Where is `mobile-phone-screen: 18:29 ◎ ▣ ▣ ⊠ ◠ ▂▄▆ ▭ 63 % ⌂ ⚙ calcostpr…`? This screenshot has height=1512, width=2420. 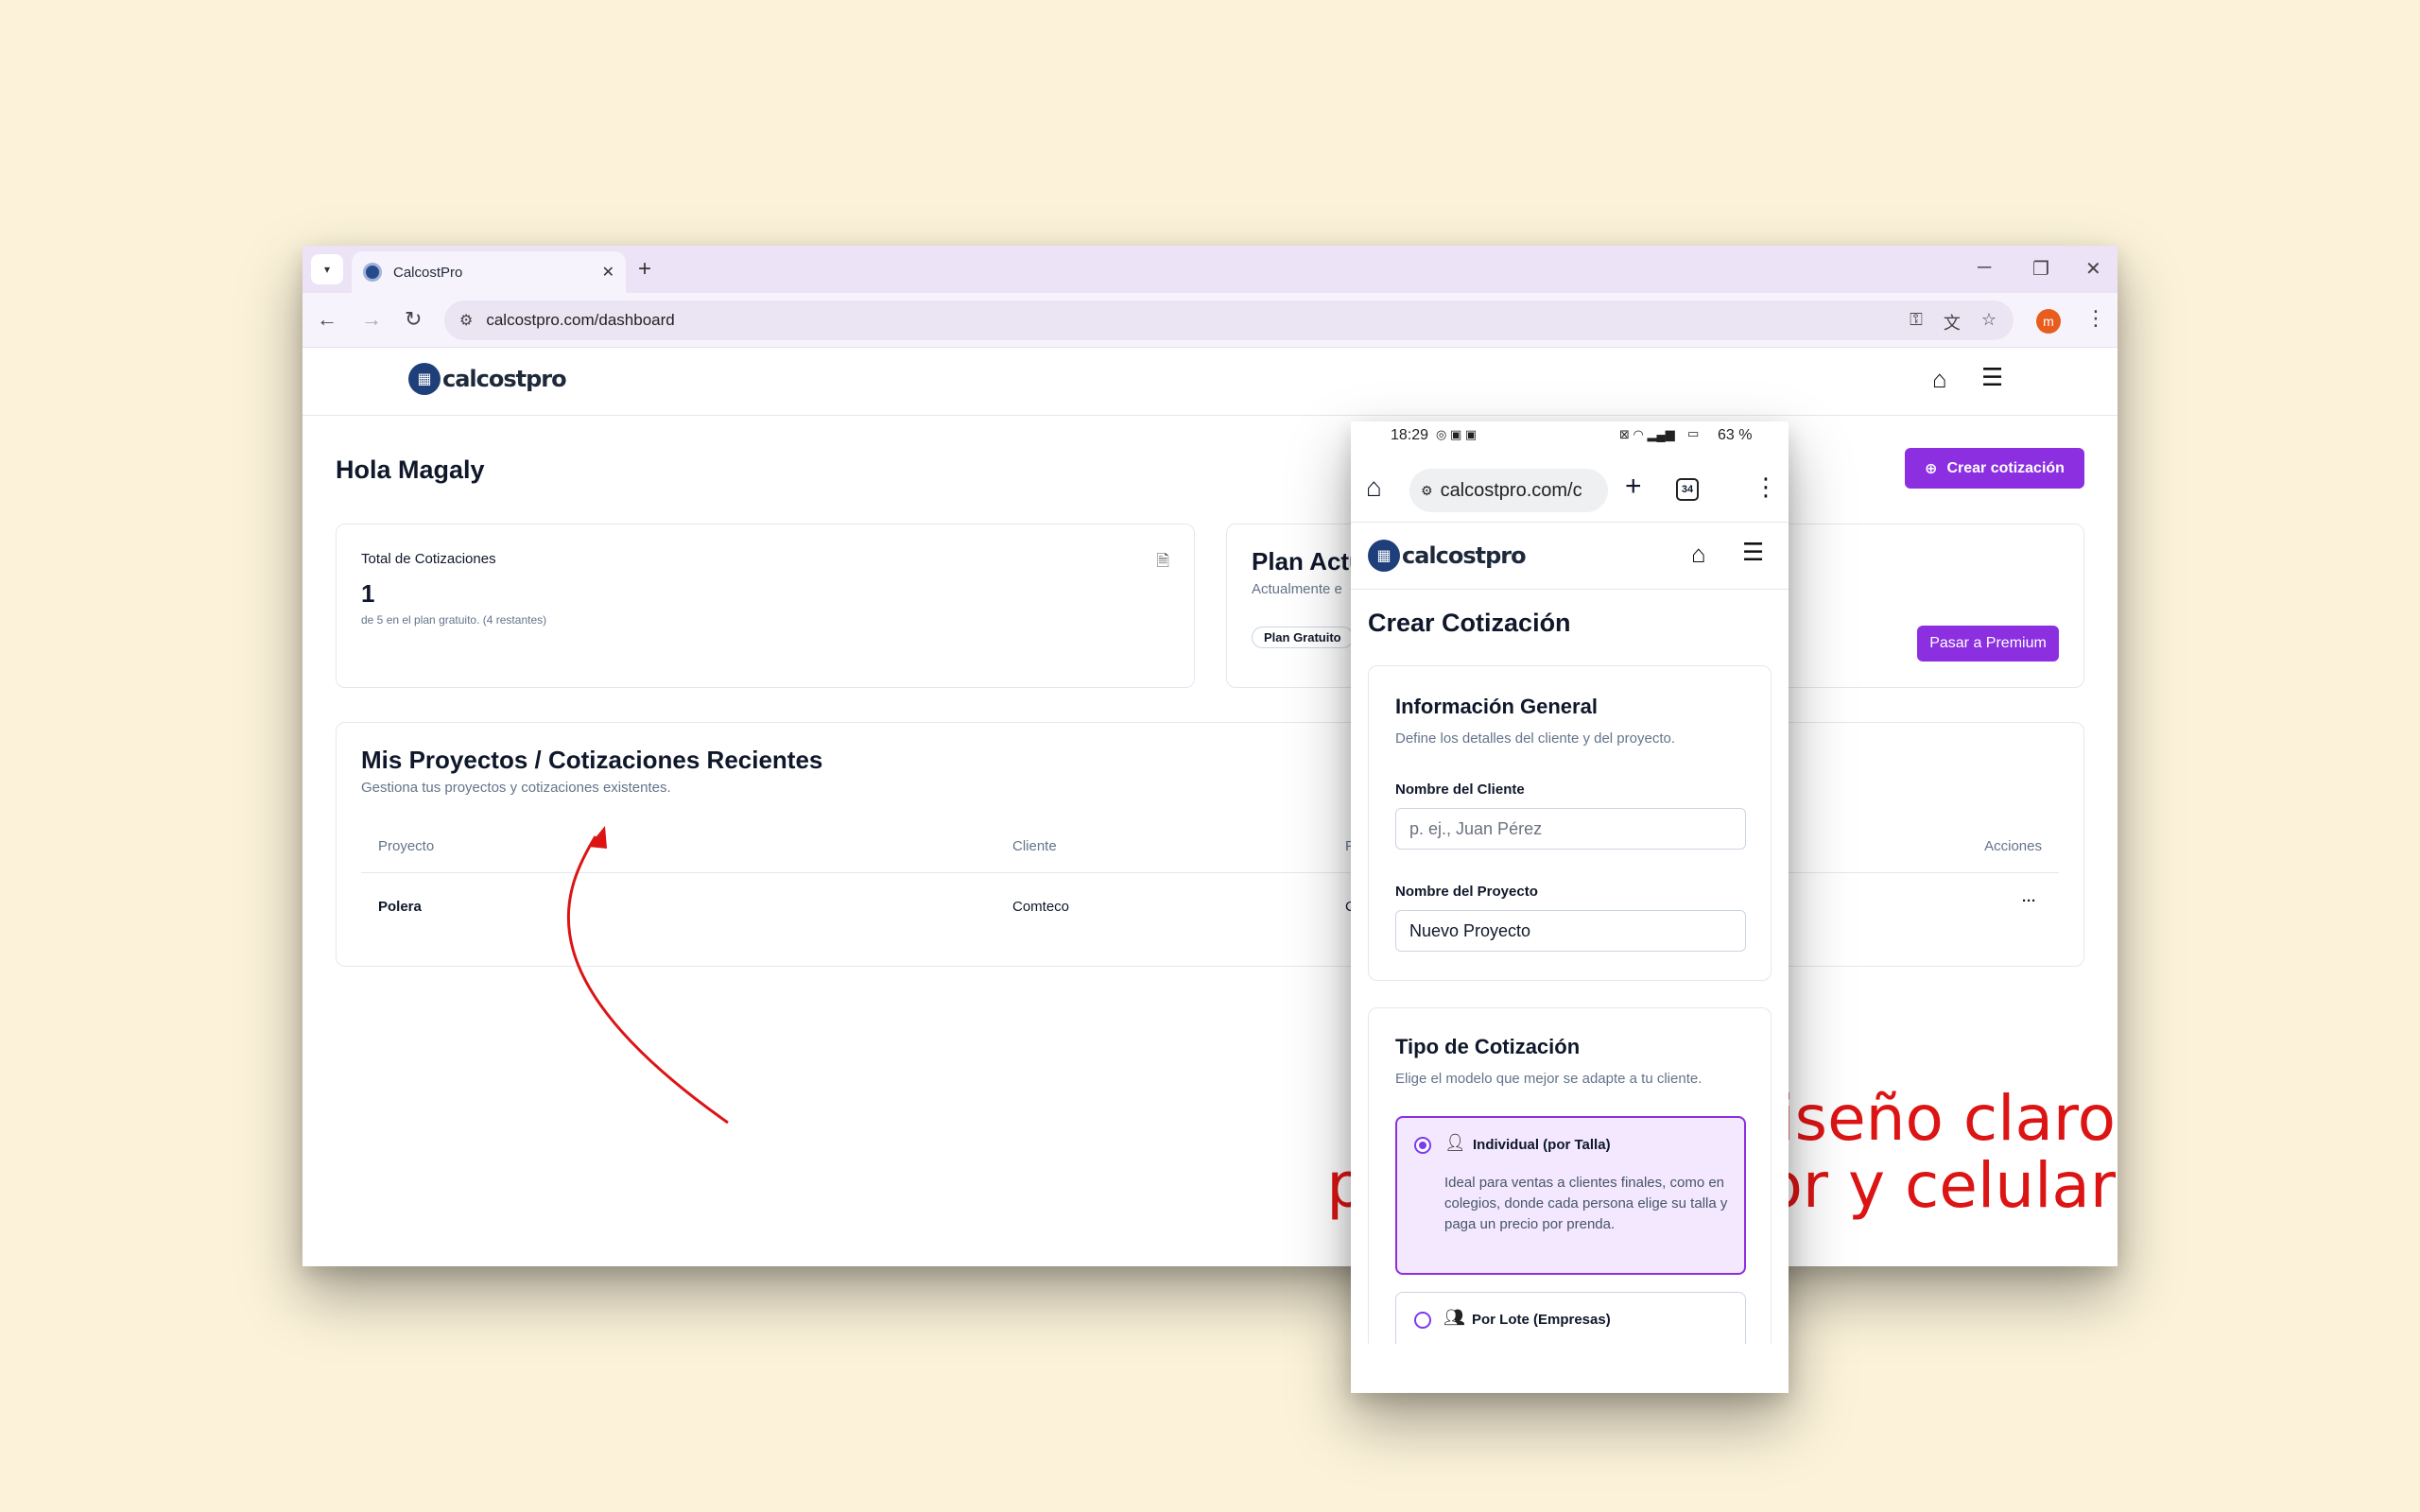 mobile-phone-screen: 18:29 ◎ ▣ ▣ ⊠ ◠ ▂▄▆ ▭ 63 % ⌂ ⚙ calcostpr… is located at coordinates (1570, 907).